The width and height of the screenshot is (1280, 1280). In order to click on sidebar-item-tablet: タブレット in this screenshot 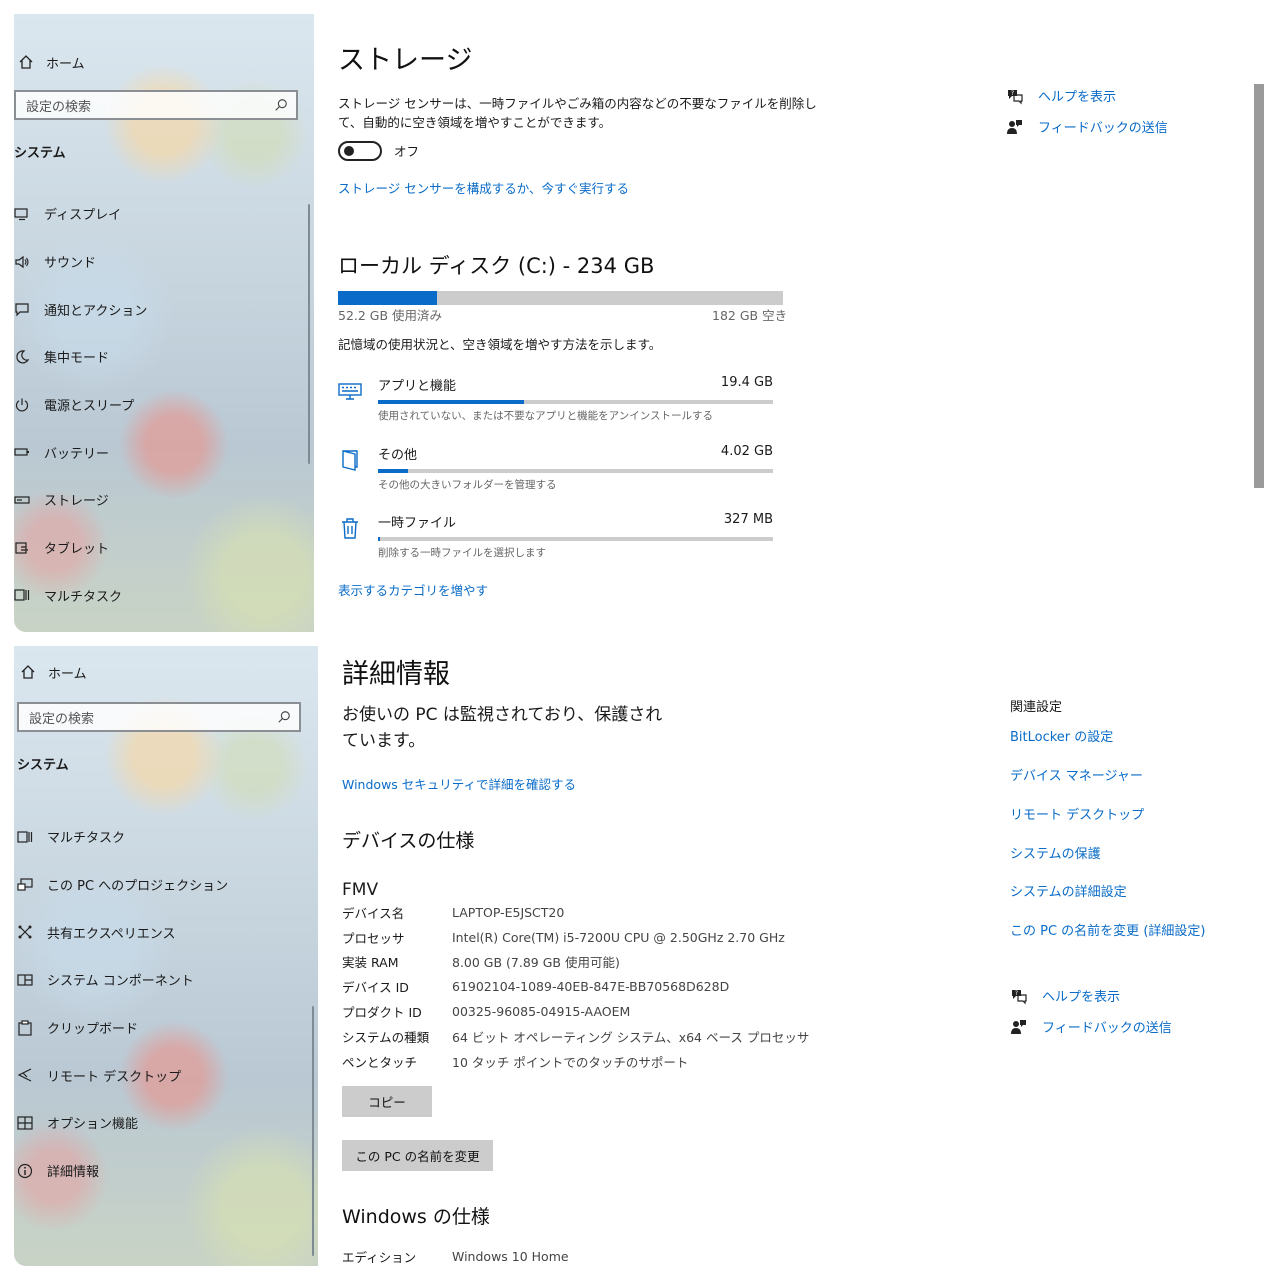, I will do `click(159, 548)`.